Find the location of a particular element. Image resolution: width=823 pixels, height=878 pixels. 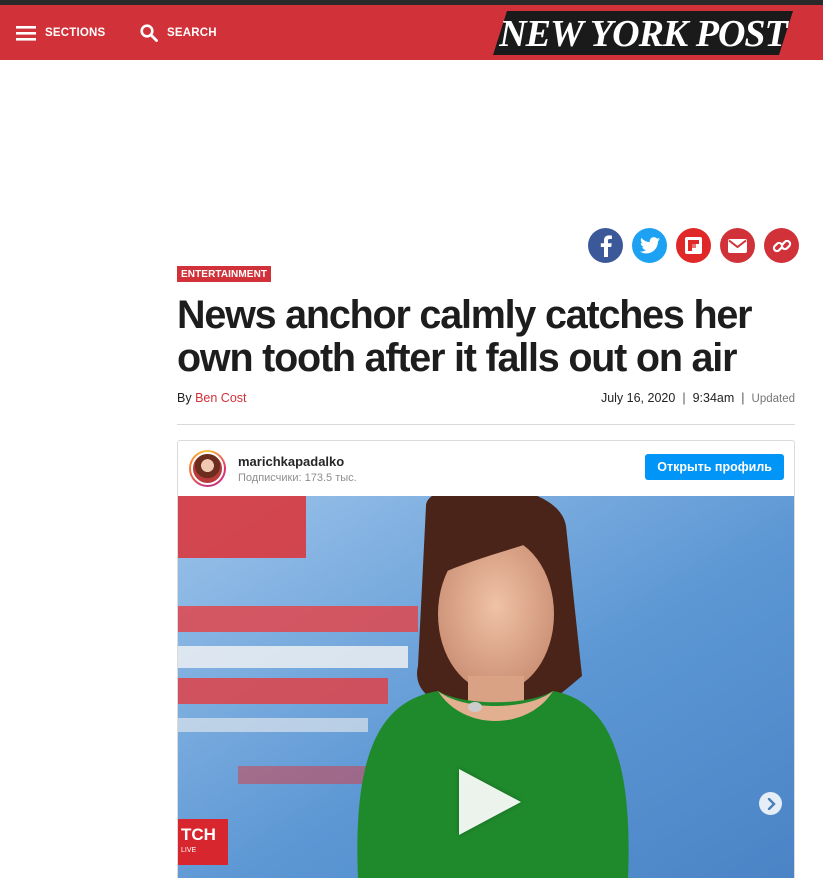

updated-label: Updated is located at coordinates (773, 399).